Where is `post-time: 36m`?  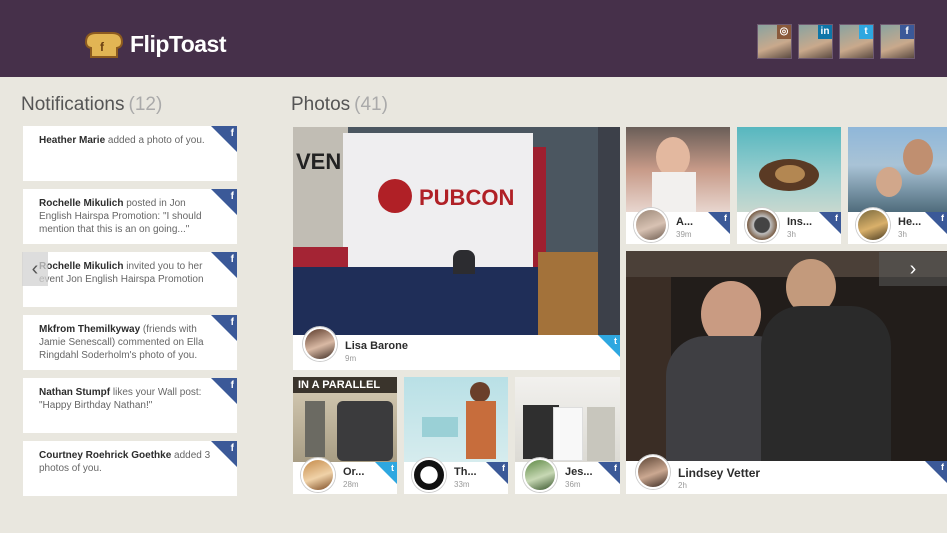 post-time: 36m is located at coordinates (573, 484).